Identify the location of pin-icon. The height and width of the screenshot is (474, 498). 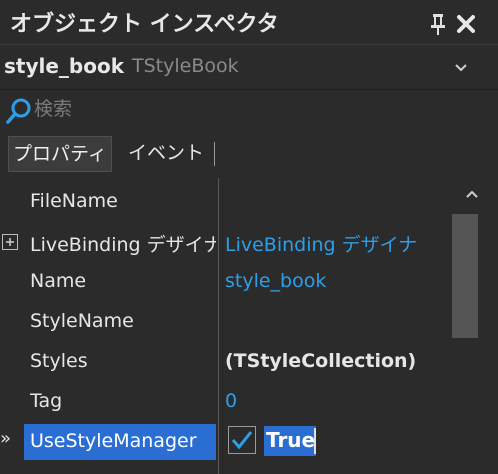
(438, 24).